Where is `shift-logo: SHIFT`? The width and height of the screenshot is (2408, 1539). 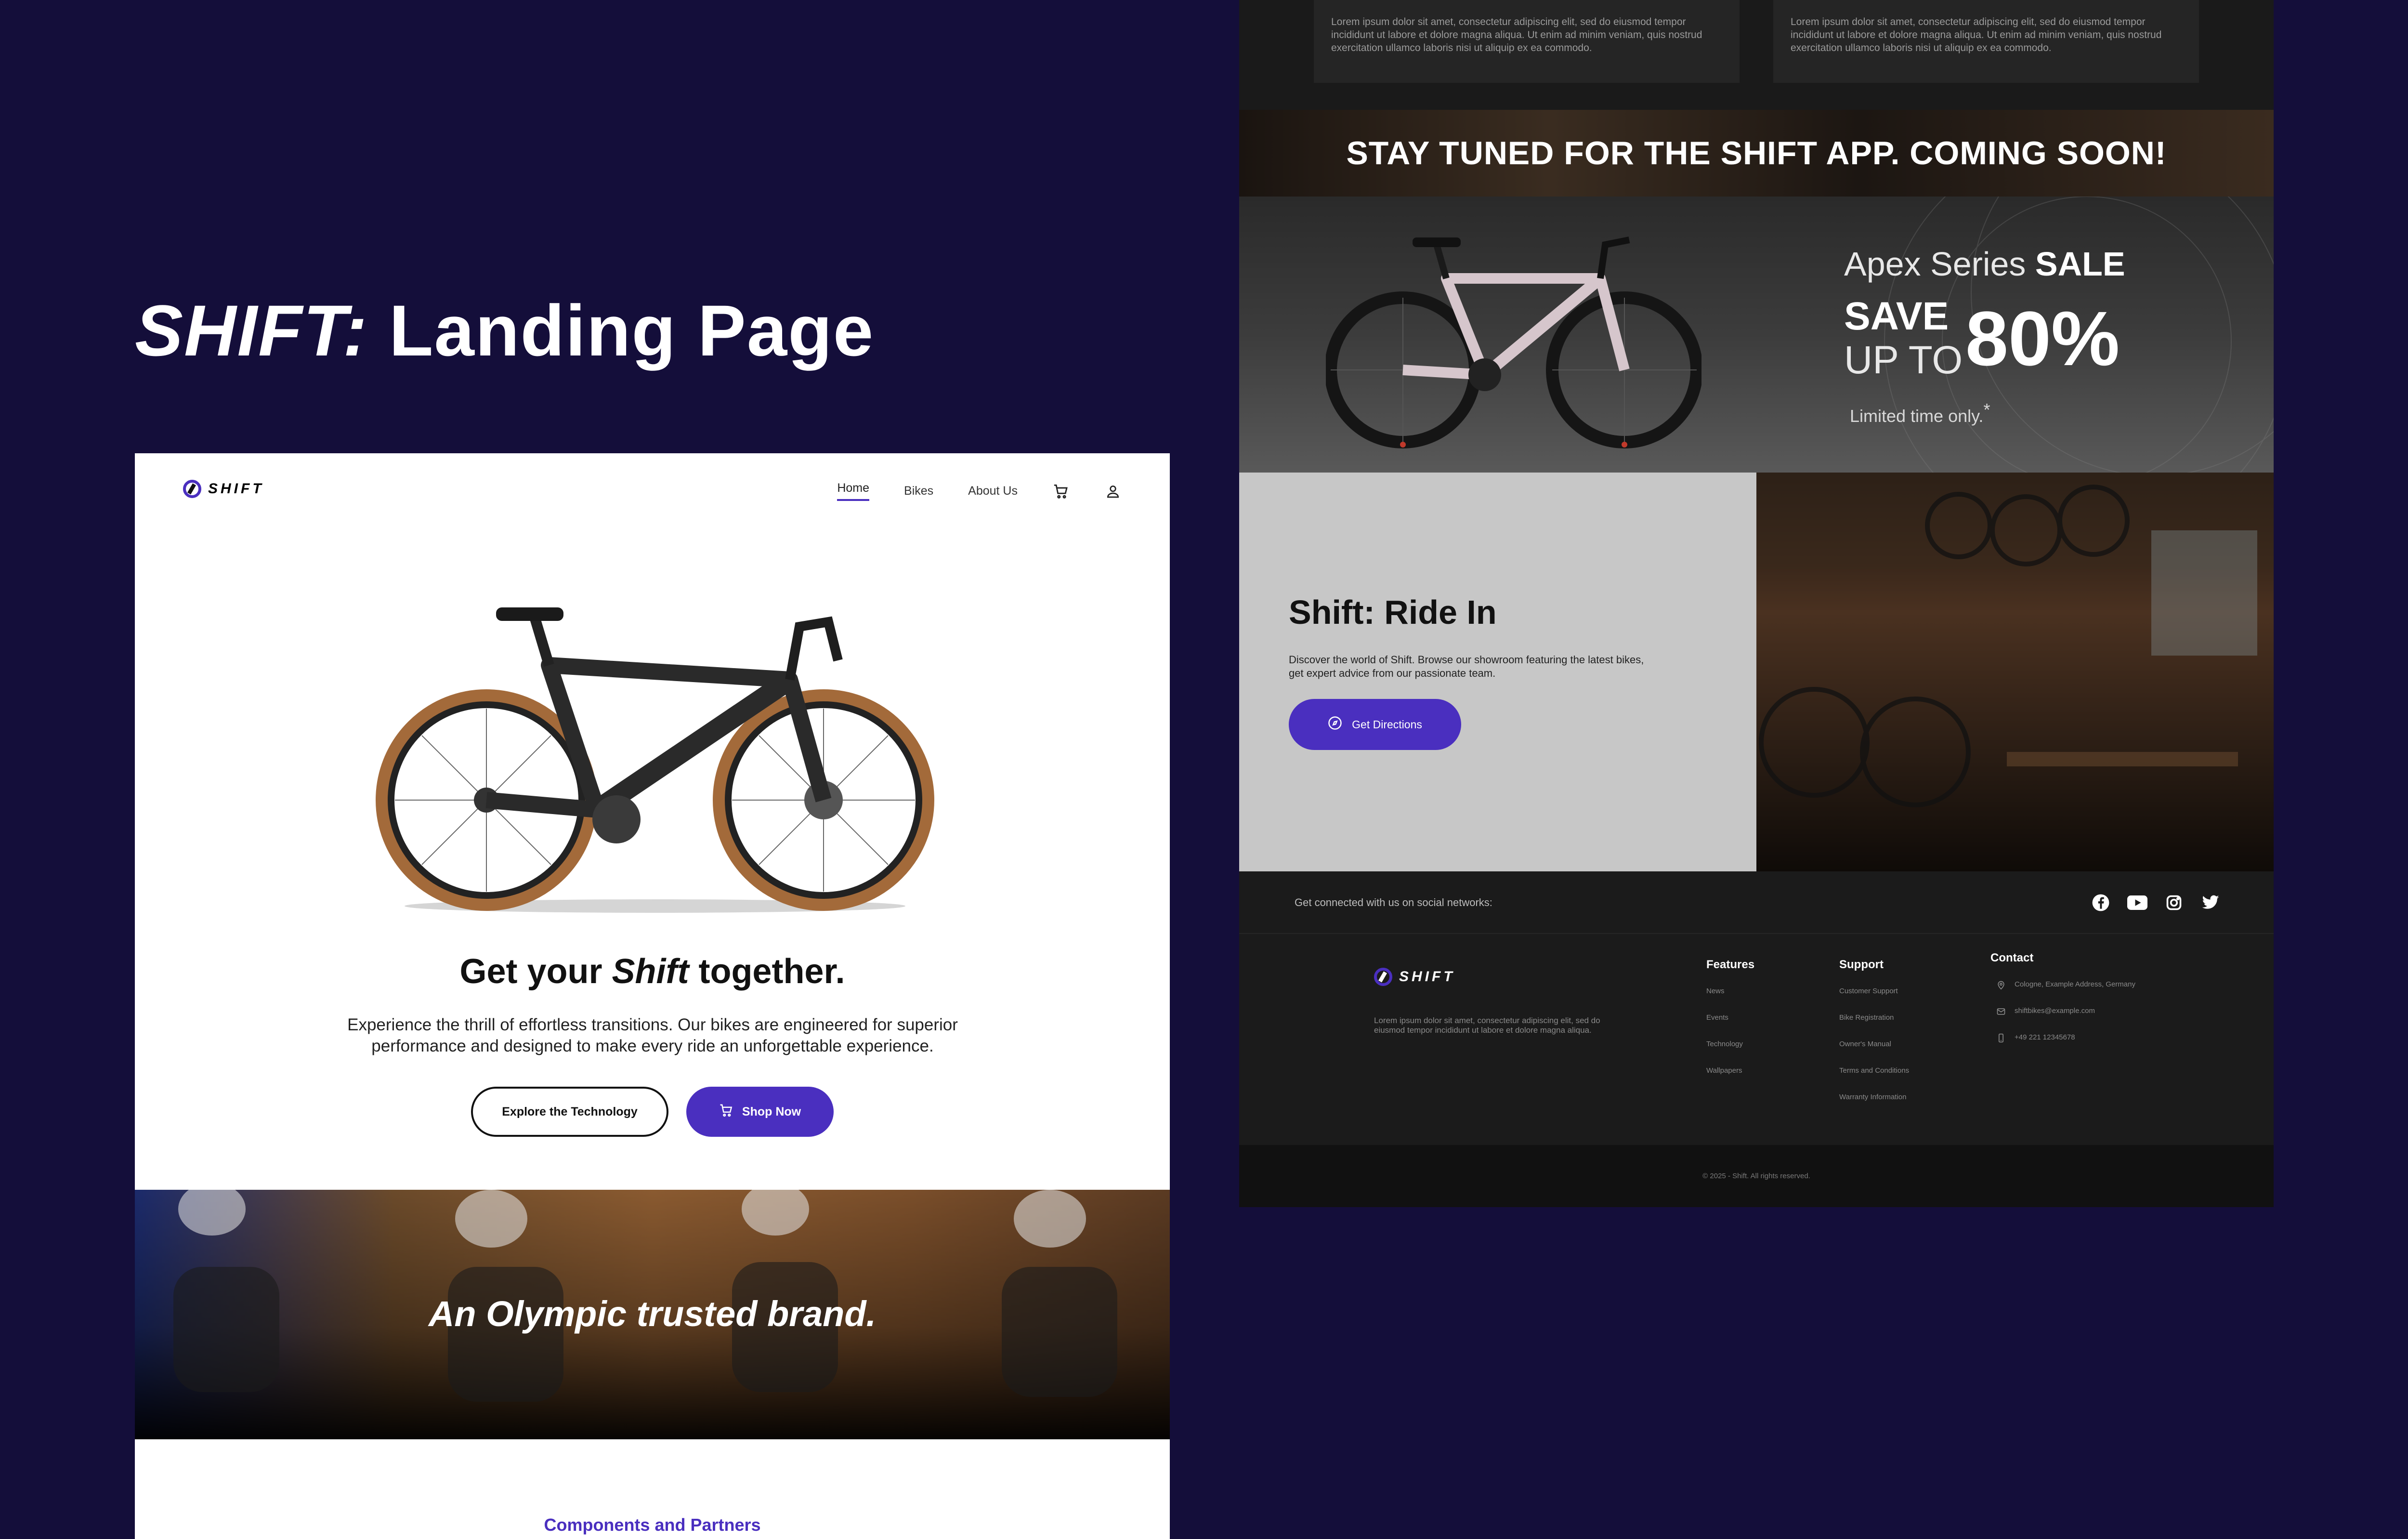 shift-logo: SHIFT is located at coordinates (223, 489).